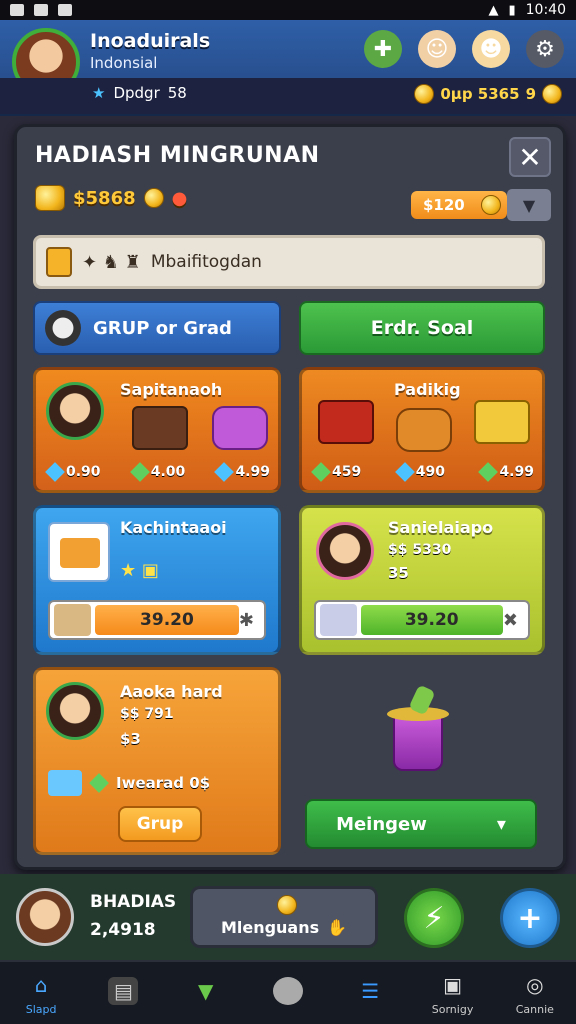  Describe the element at coordinates (422, 580) in the screenshot. I see `reward-card-4: Sanielaiapo $$ 5330 35 39.20 ✖` at that location.